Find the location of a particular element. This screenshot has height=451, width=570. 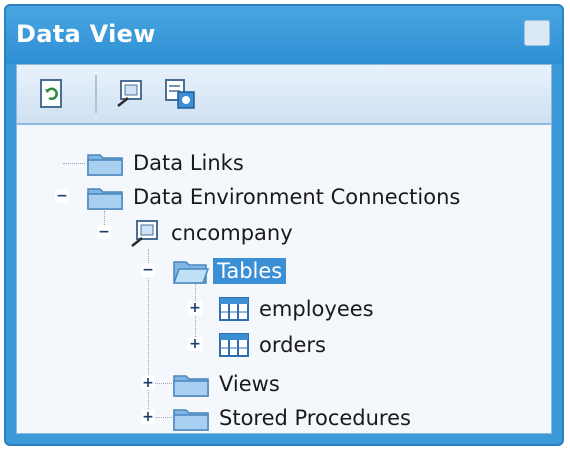

tree-item-label: orders is located at coordinates (292, 345).